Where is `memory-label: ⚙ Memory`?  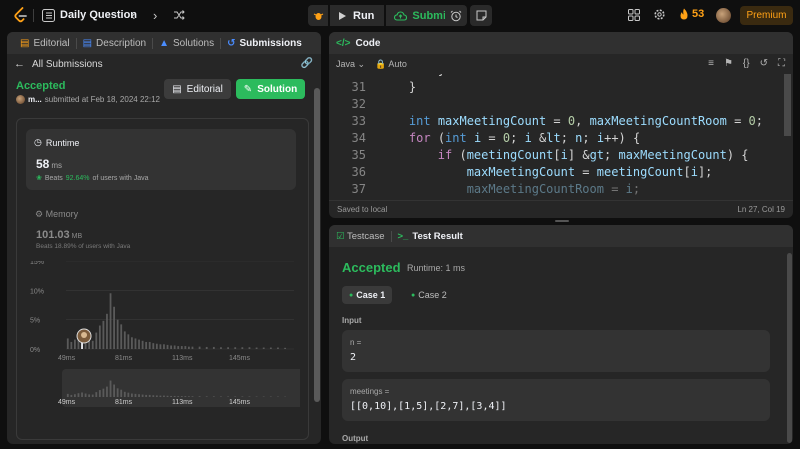
memory-label: ⚙ Memory is located at coordinates (56, 214).